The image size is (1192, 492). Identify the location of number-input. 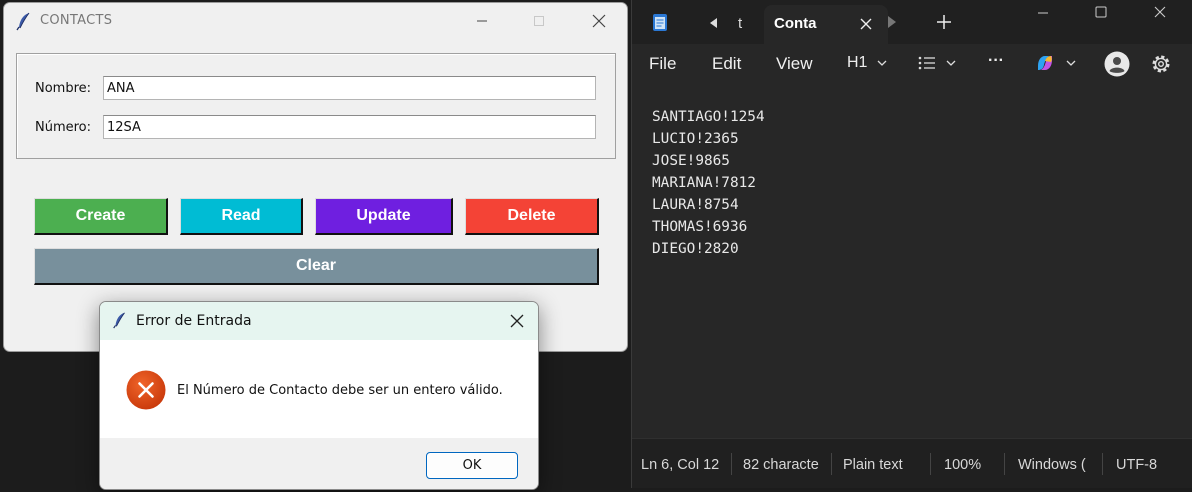
(349, 127).